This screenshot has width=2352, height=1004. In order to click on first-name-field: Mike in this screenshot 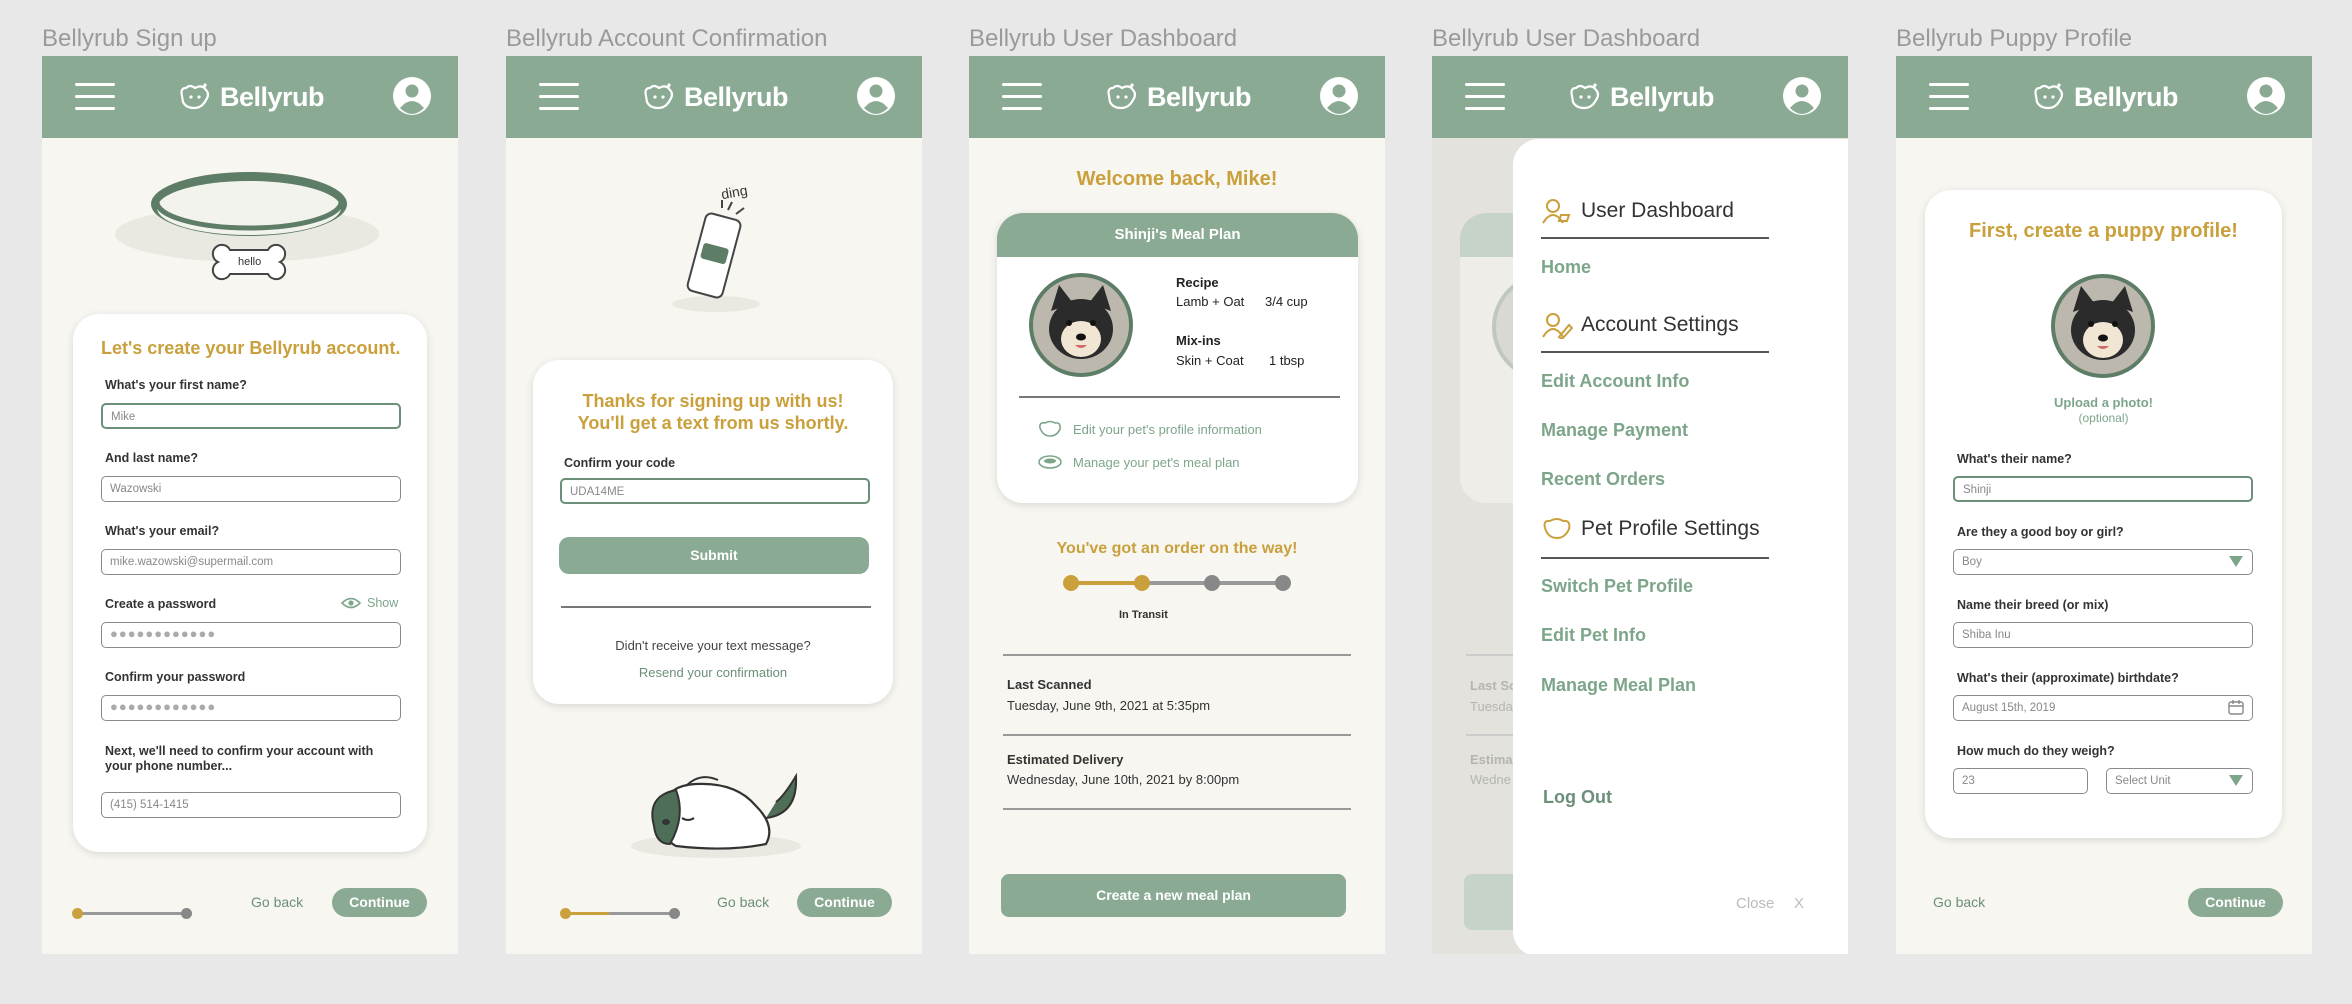, I will do `click(251, 416)`.